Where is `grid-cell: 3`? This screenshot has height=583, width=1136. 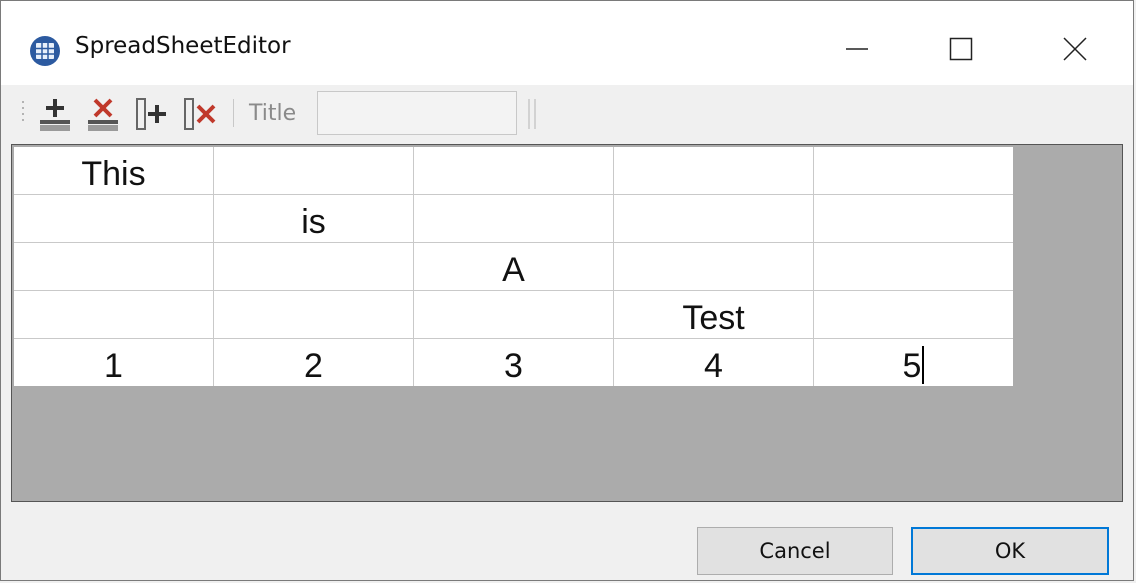
grid-cell: 3 is located at coordinates (513, 362).